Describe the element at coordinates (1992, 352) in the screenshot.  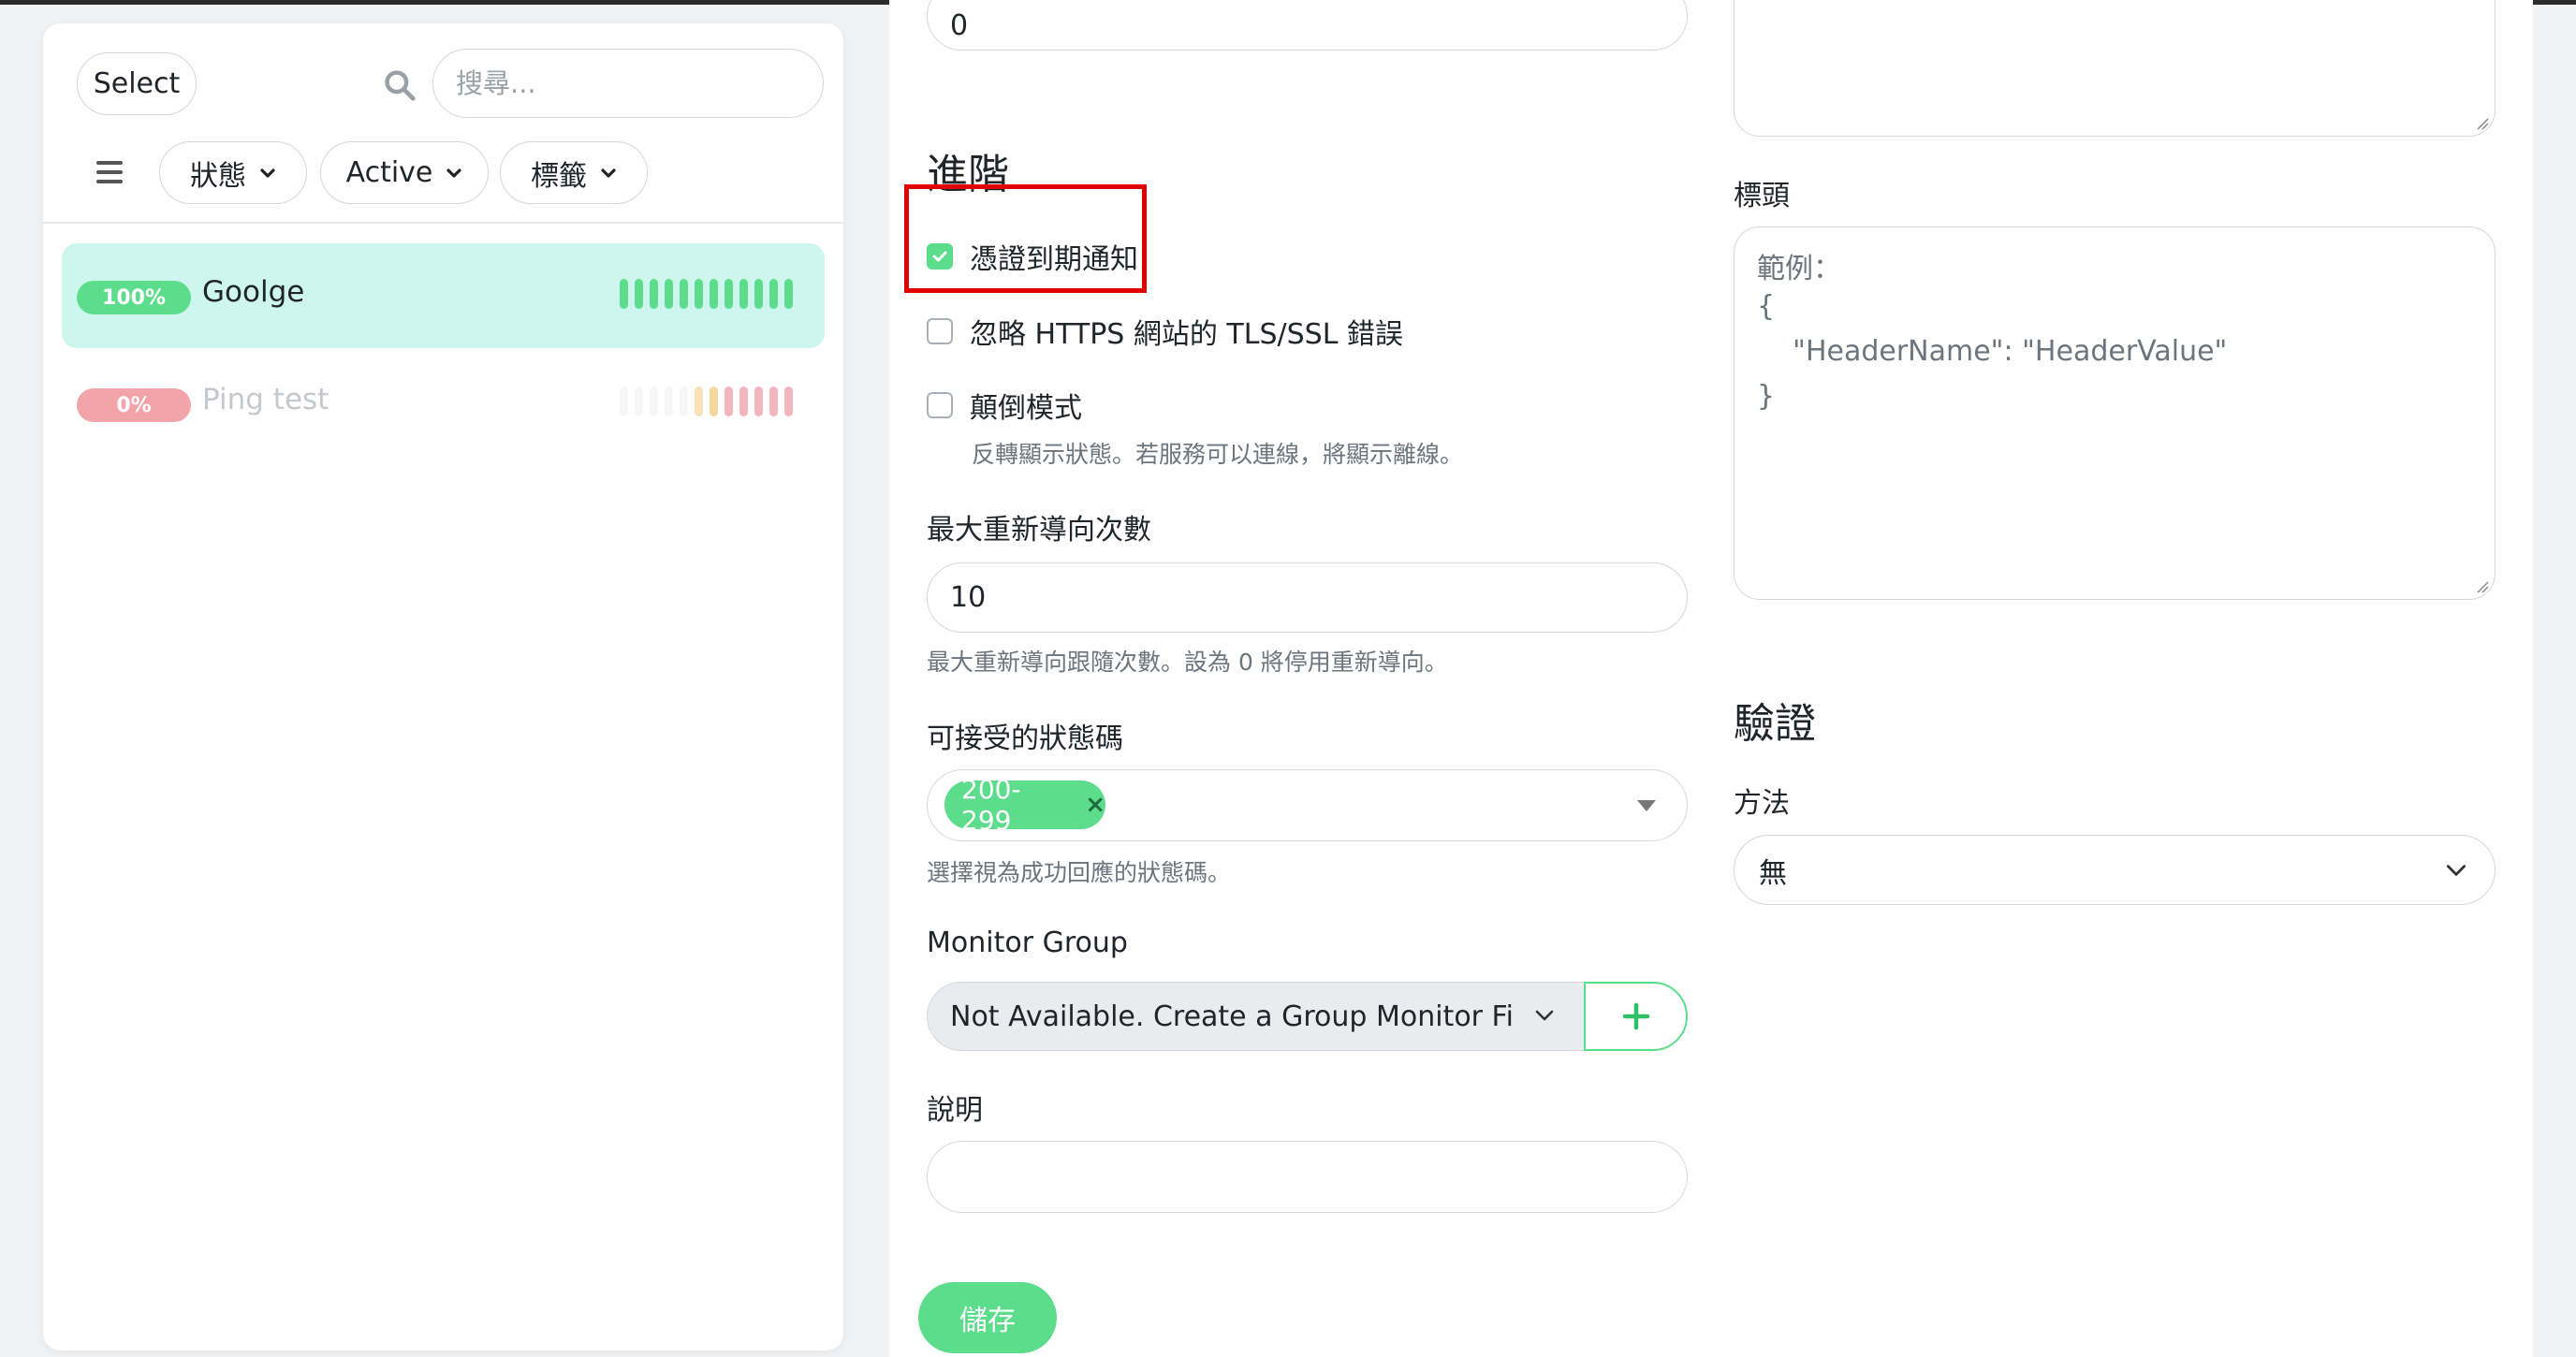
I see `headers-placeholder-line: "HeaderName": "HeaderValue"` at that location.